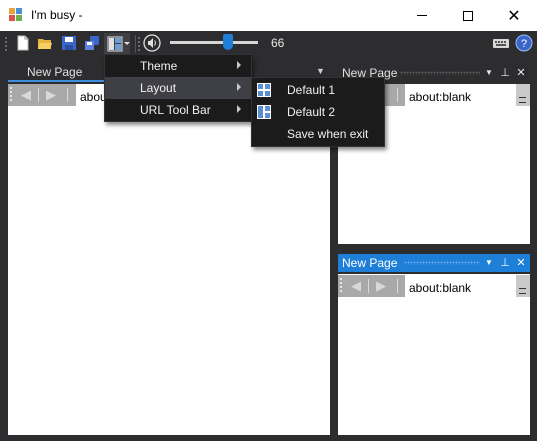 This screenshot has width=537, height=441. I want to click on keyboard-icon, so click(501, 43).